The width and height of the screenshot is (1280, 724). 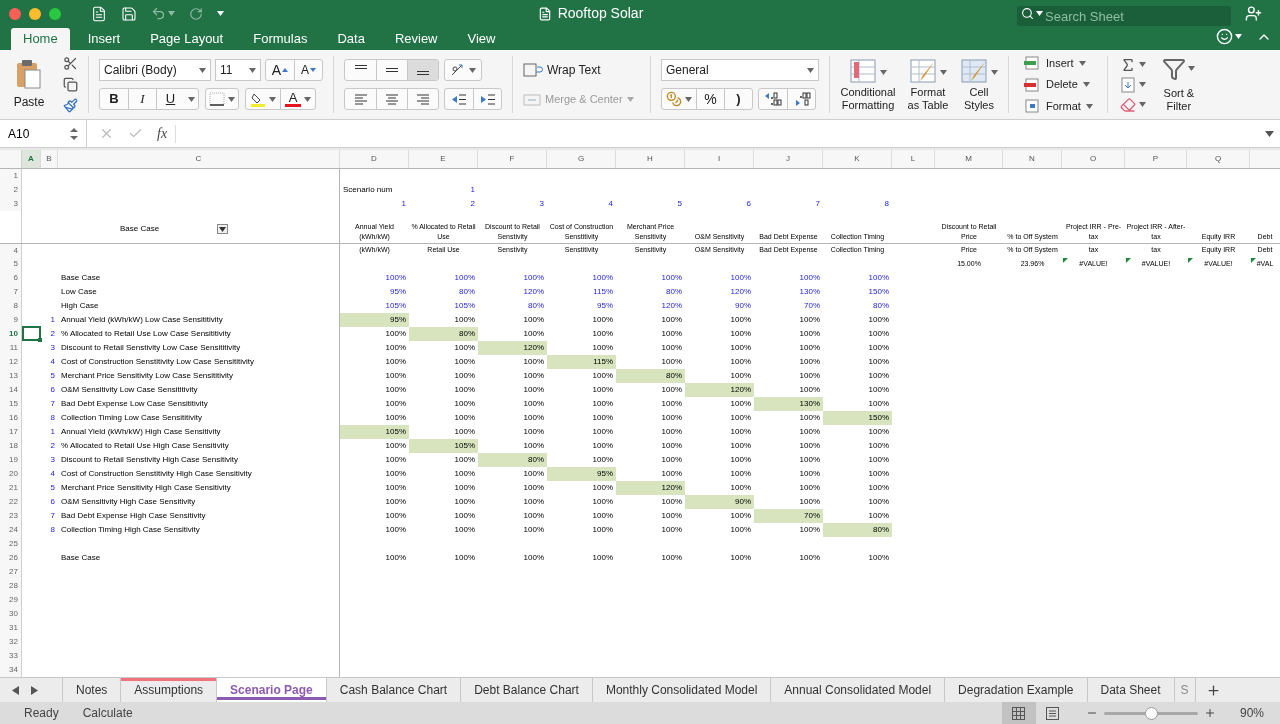 I want to click on cells-button: Format, so click(x=1058, y=106).